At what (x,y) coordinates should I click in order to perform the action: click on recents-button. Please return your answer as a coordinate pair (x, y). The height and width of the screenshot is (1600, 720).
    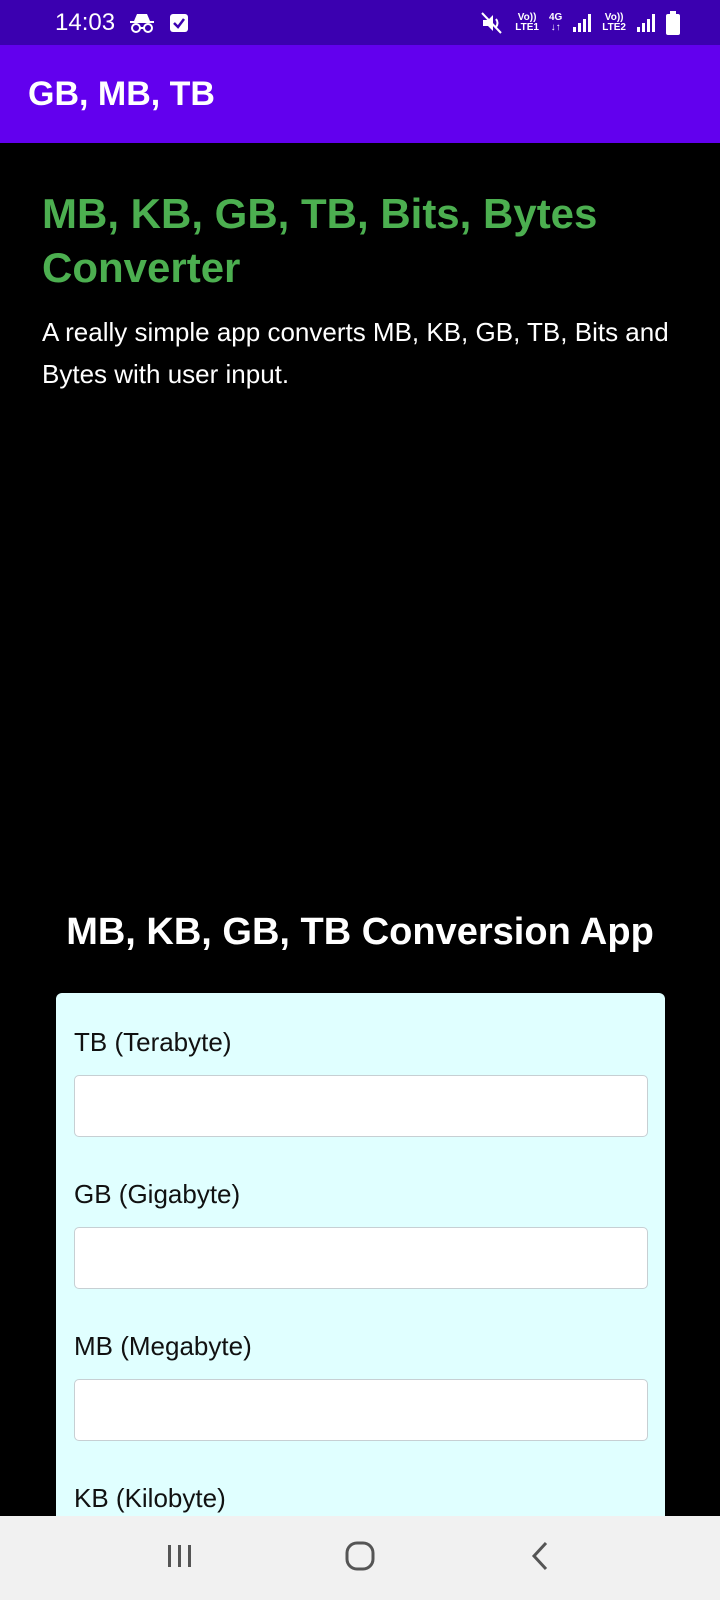
    Looking at the image, I should click on (180, 1558).